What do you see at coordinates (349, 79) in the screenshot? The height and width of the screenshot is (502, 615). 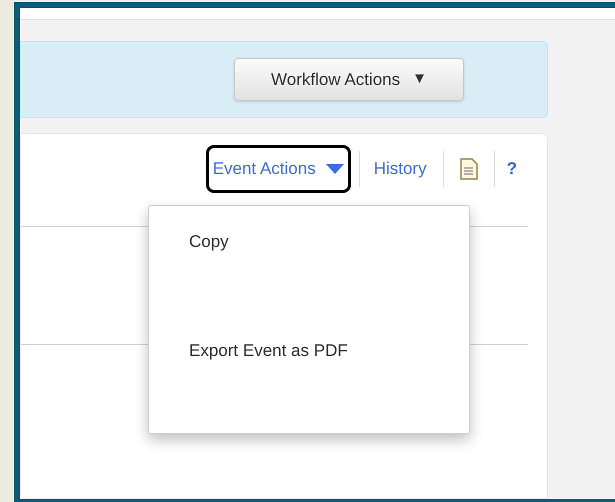 I see `workflow-actions-button: Workflow Actions ▼` at bounding box center [349, 79].